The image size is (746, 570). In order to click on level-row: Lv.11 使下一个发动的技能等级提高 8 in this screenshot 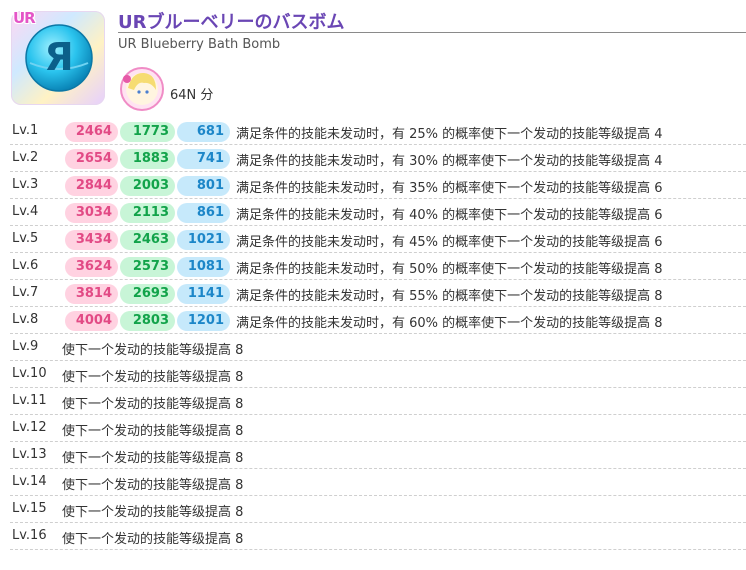, I will do `click(378, 401)`.